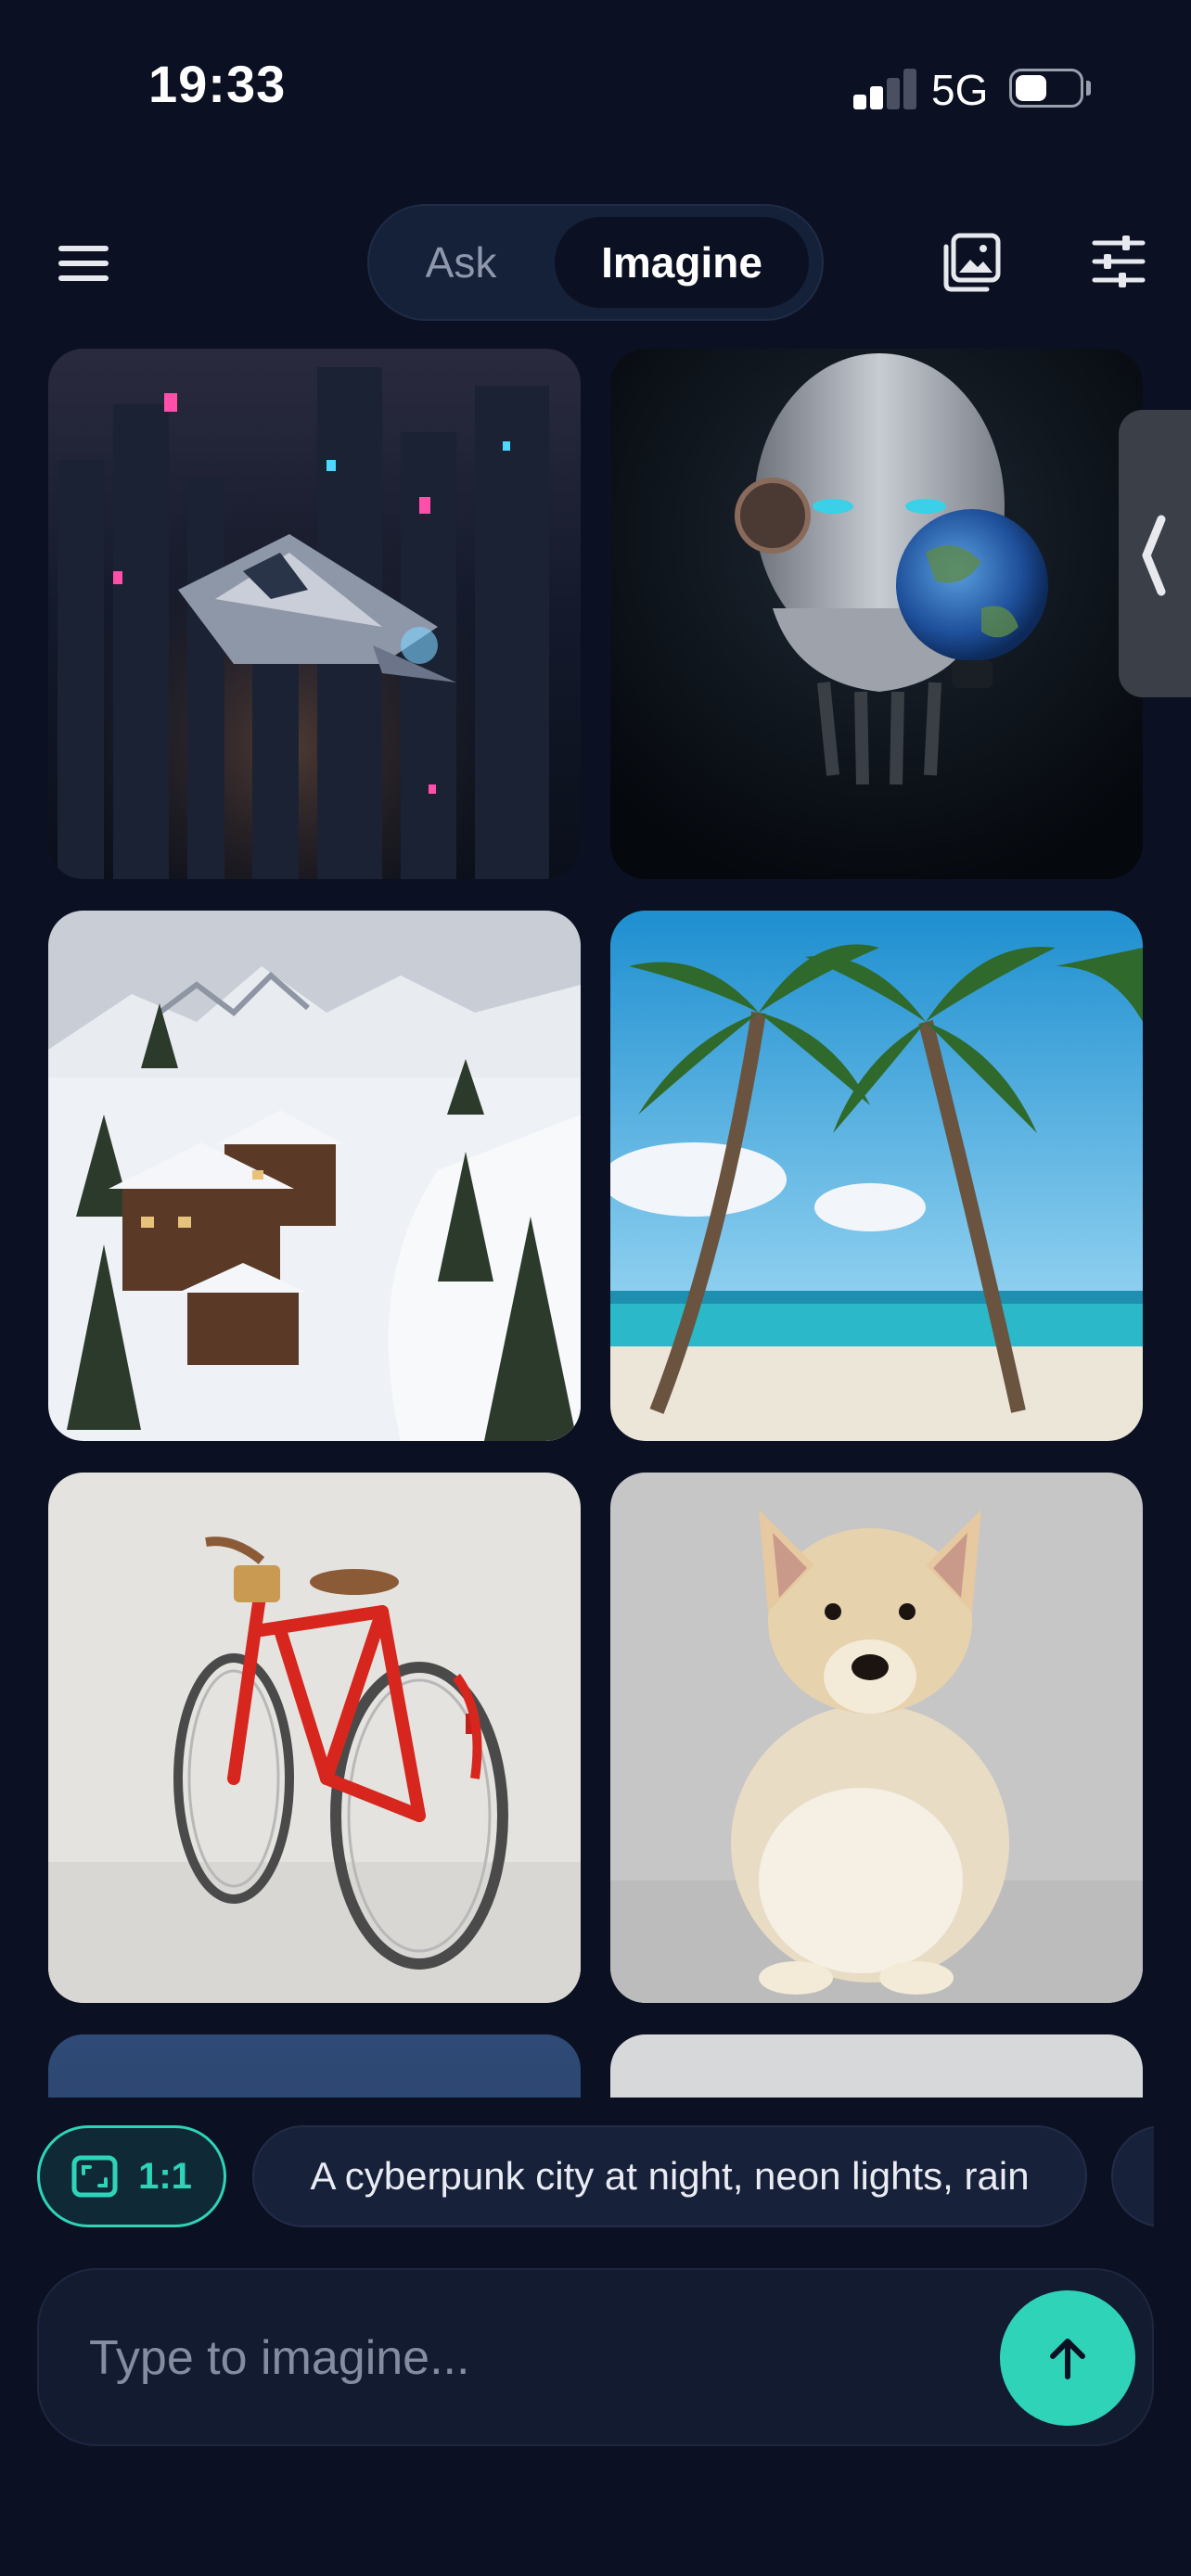  I want to click on tab-ask: Ask, so click(461, 262).